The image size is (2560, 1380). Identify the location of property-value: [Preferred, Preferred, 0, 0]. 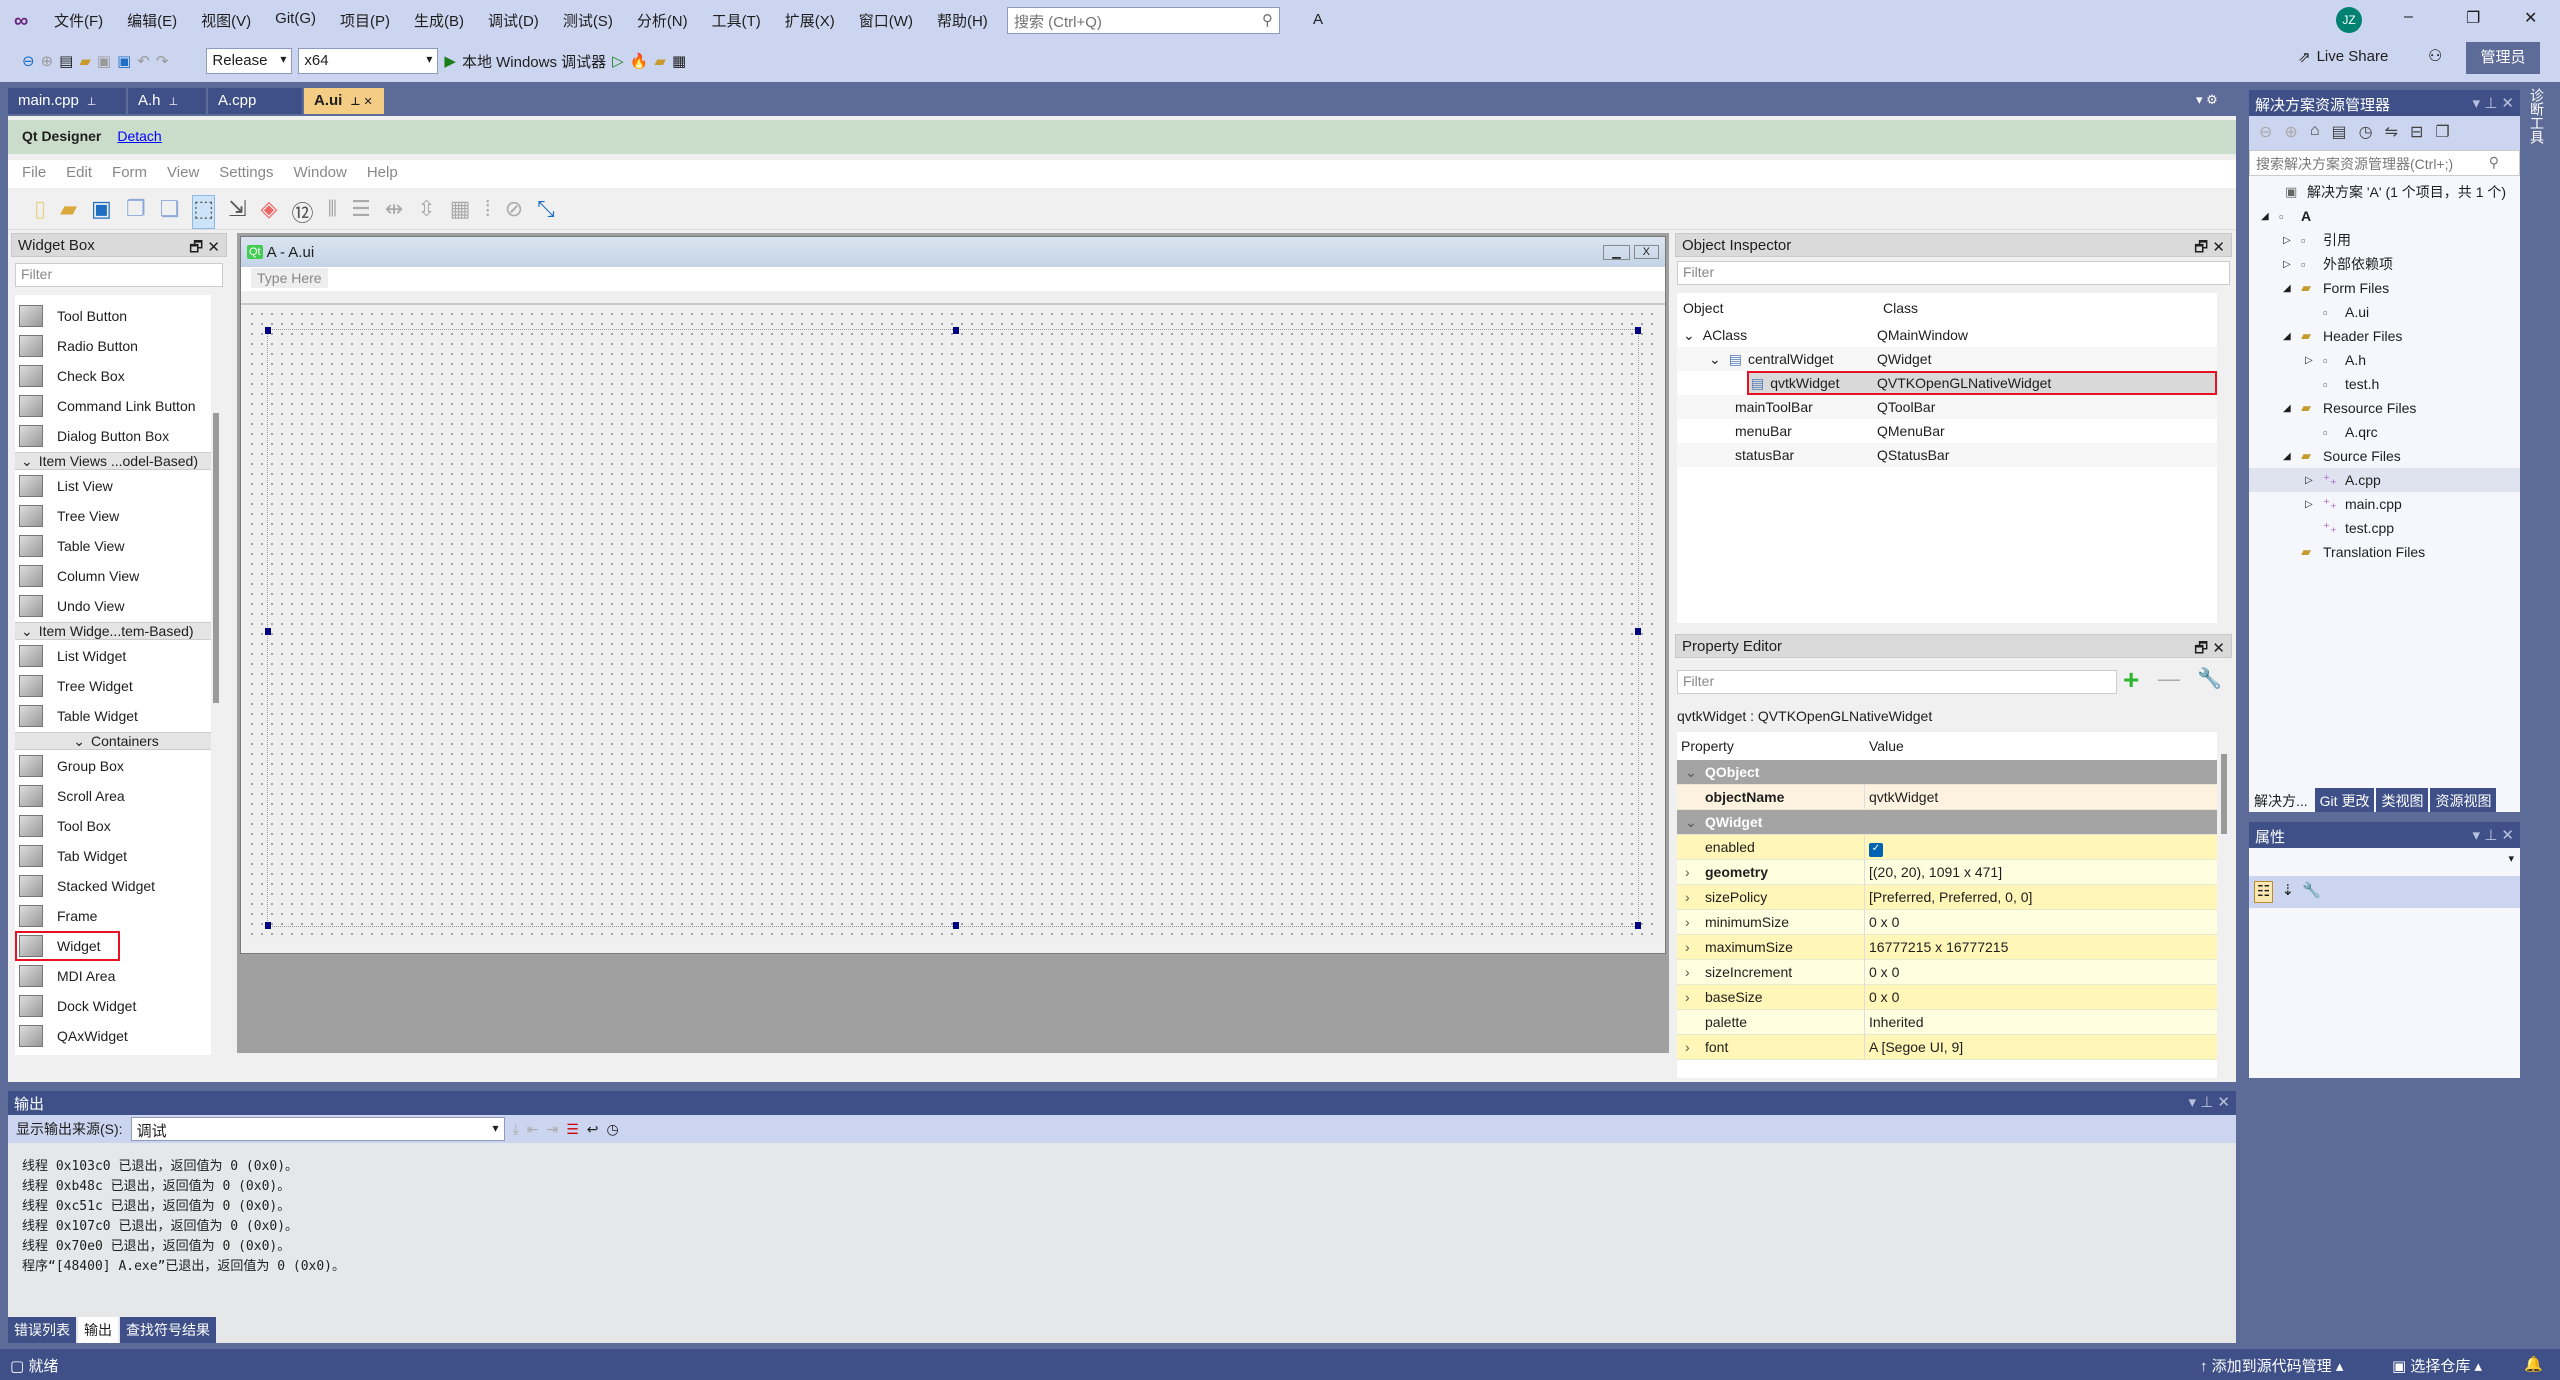
(1948, 897).